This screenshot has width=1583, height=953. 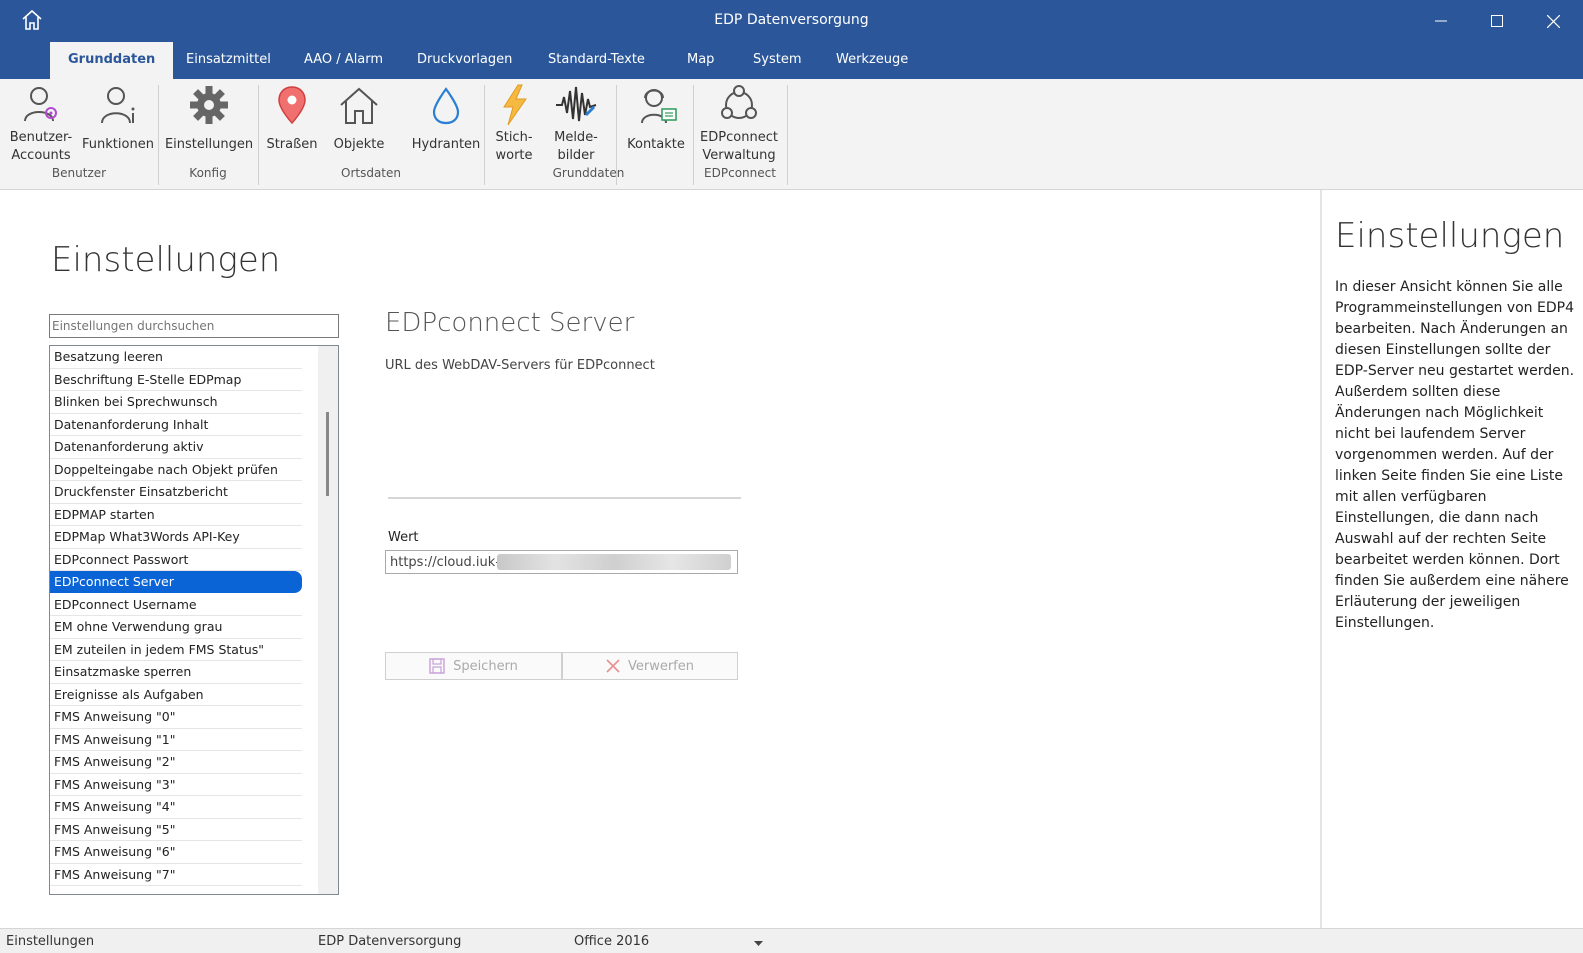 I want to click on list-item: EM ohne Verwendung grau, so click(x=176, y=627).